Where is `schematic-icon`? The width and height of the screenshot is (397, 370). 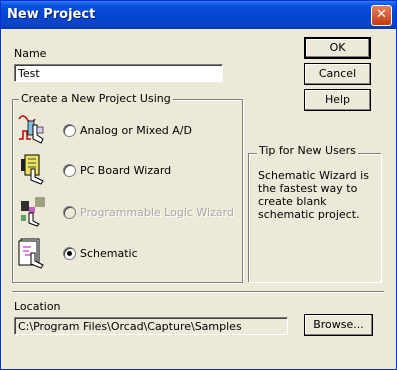 schematic-icon is located at coordinates (33, 253).